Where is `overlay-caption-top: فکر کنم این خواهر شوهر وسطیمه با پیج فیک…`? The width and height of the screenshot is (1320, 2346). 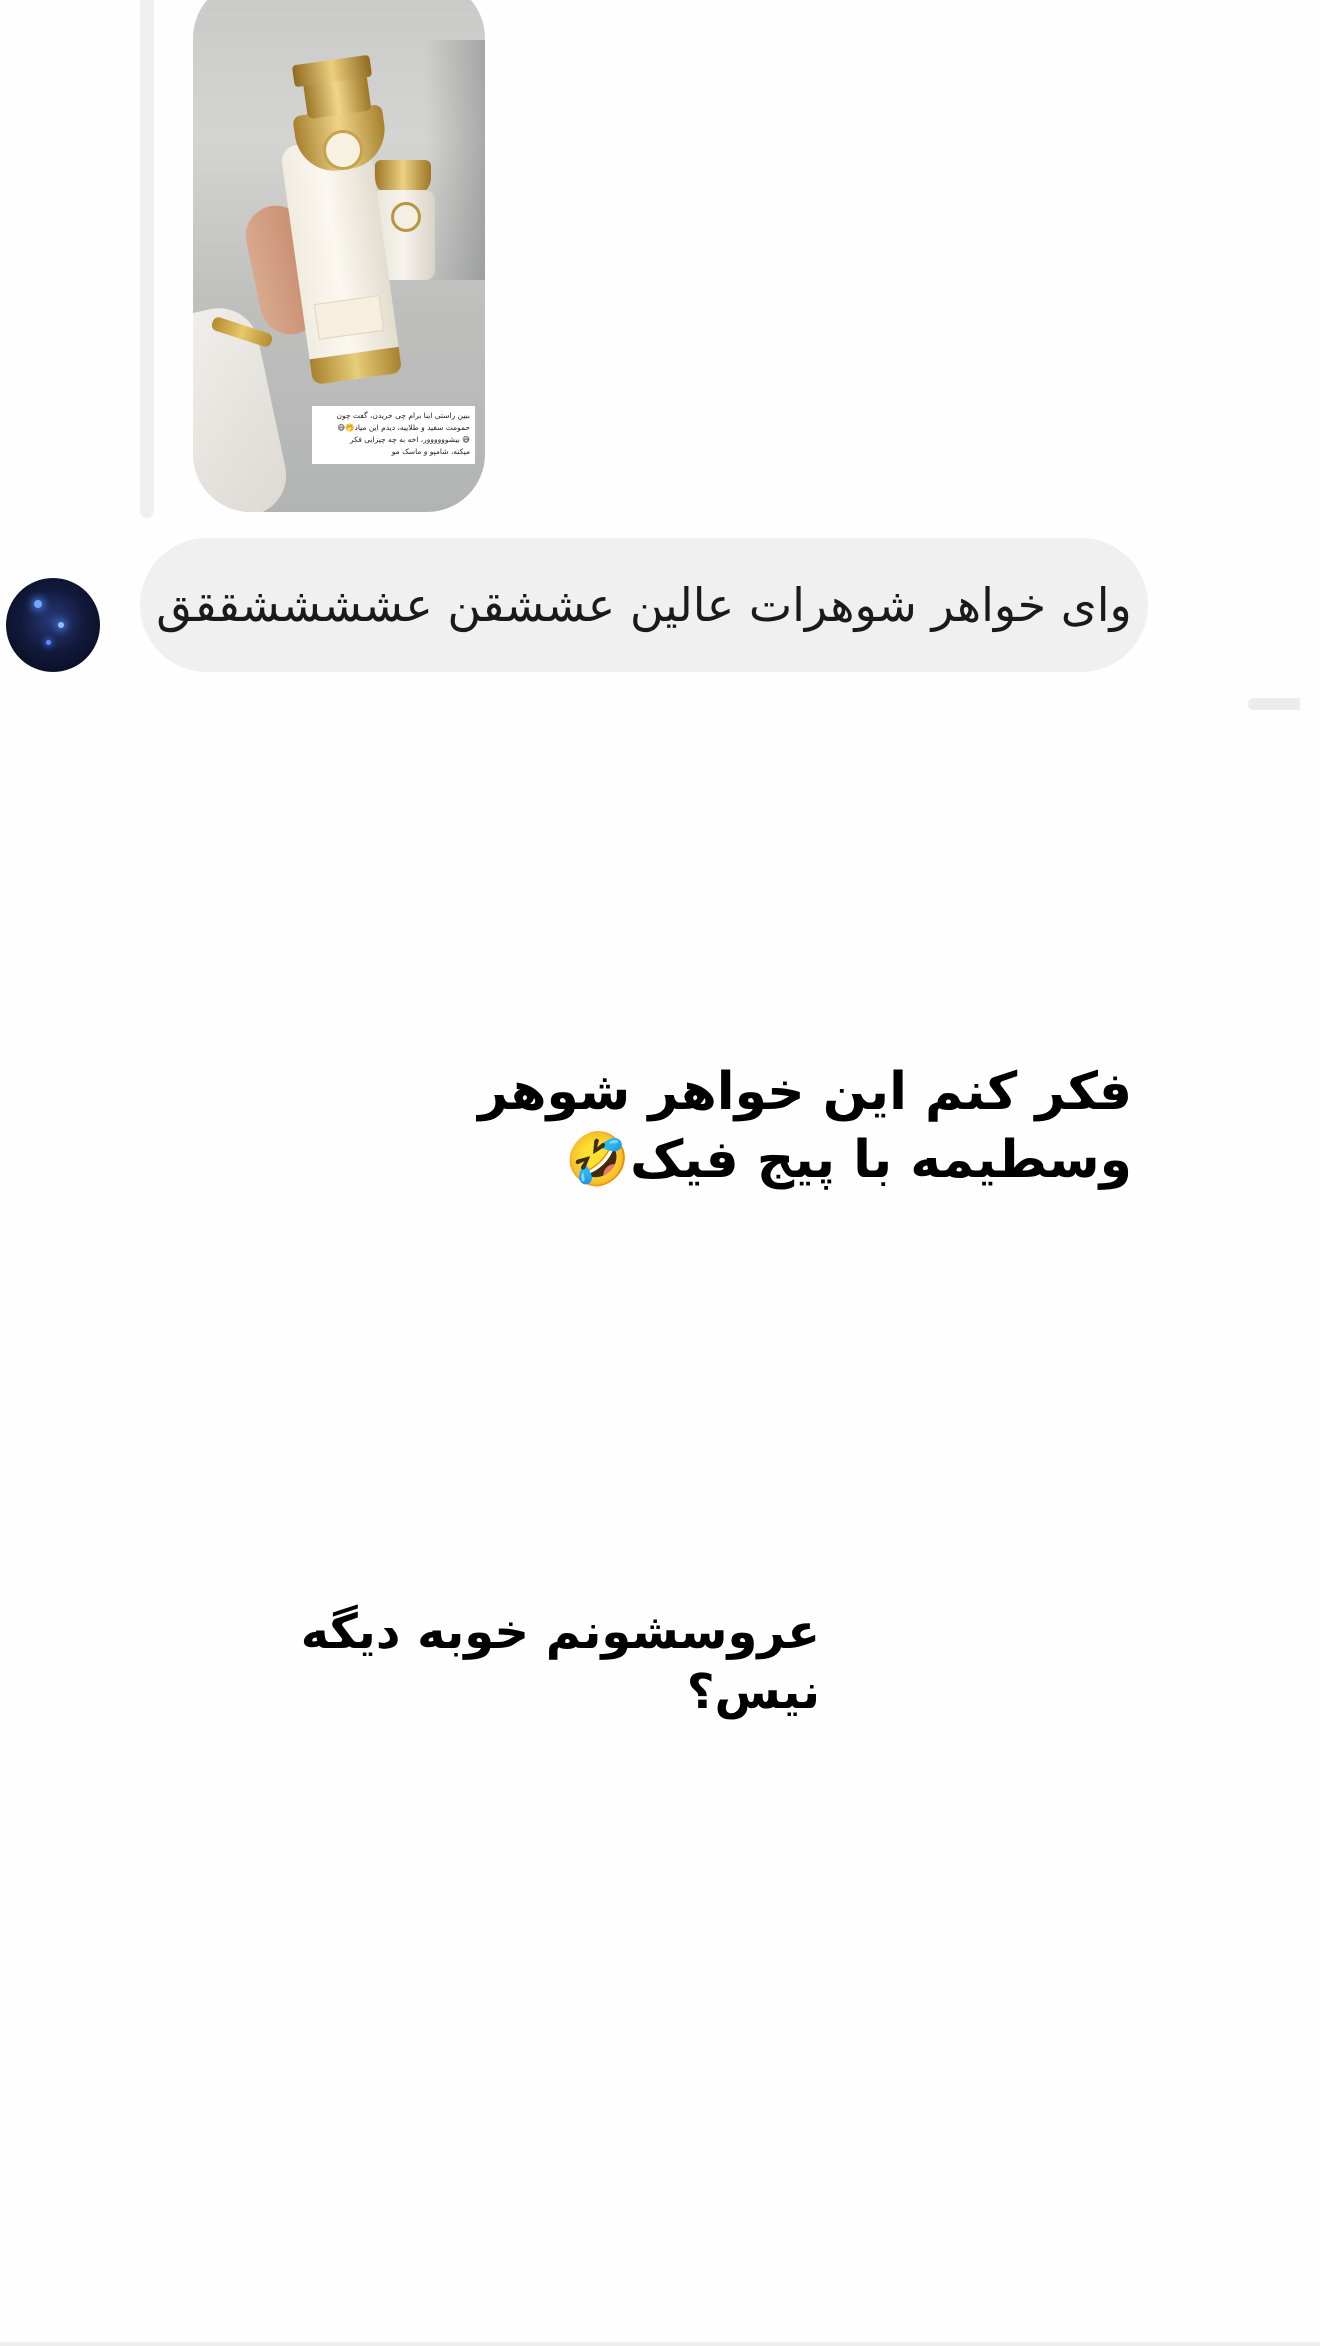 overlay-caption-top: فکر کنم این خواهر شوهر وسطیمه با پیج فیک… is located at coordinates (762, 1126).